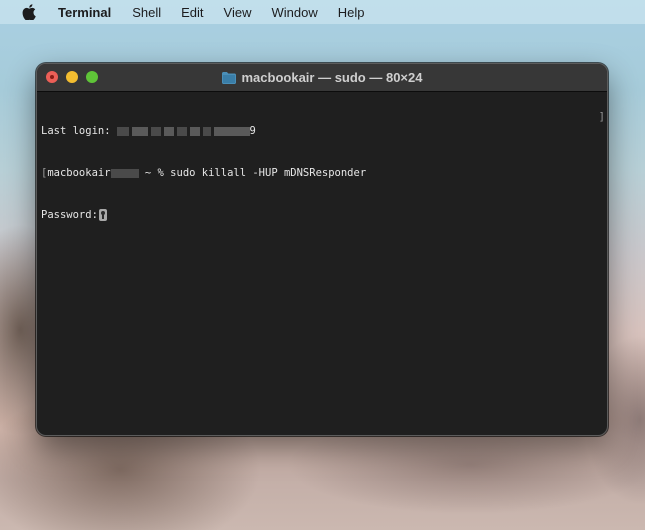  I want to click on key-icon, so click(102, 215).